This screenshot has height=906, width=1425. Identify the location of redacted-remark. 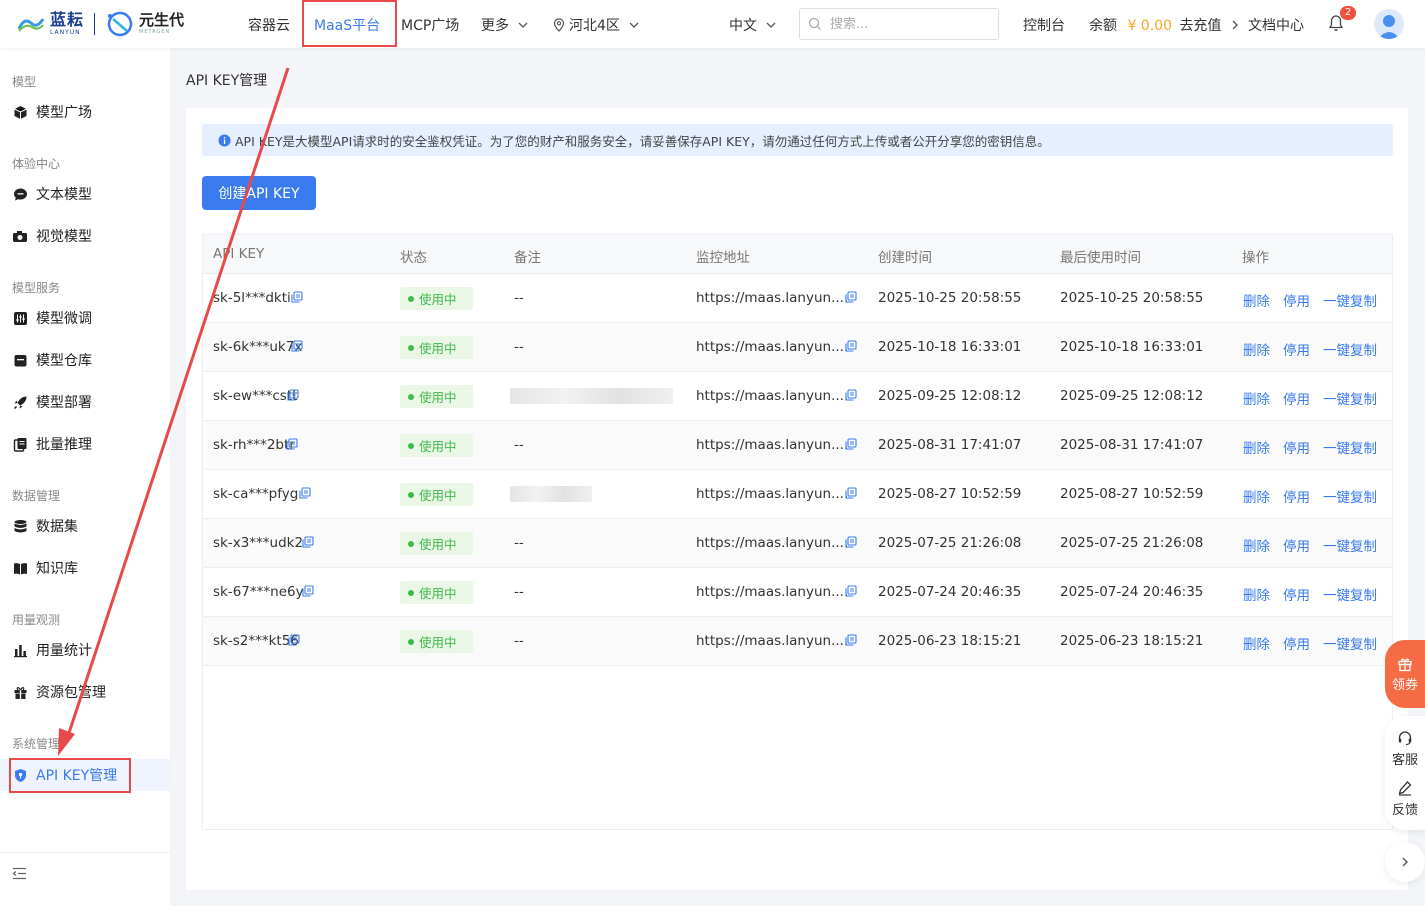
(551, 494).